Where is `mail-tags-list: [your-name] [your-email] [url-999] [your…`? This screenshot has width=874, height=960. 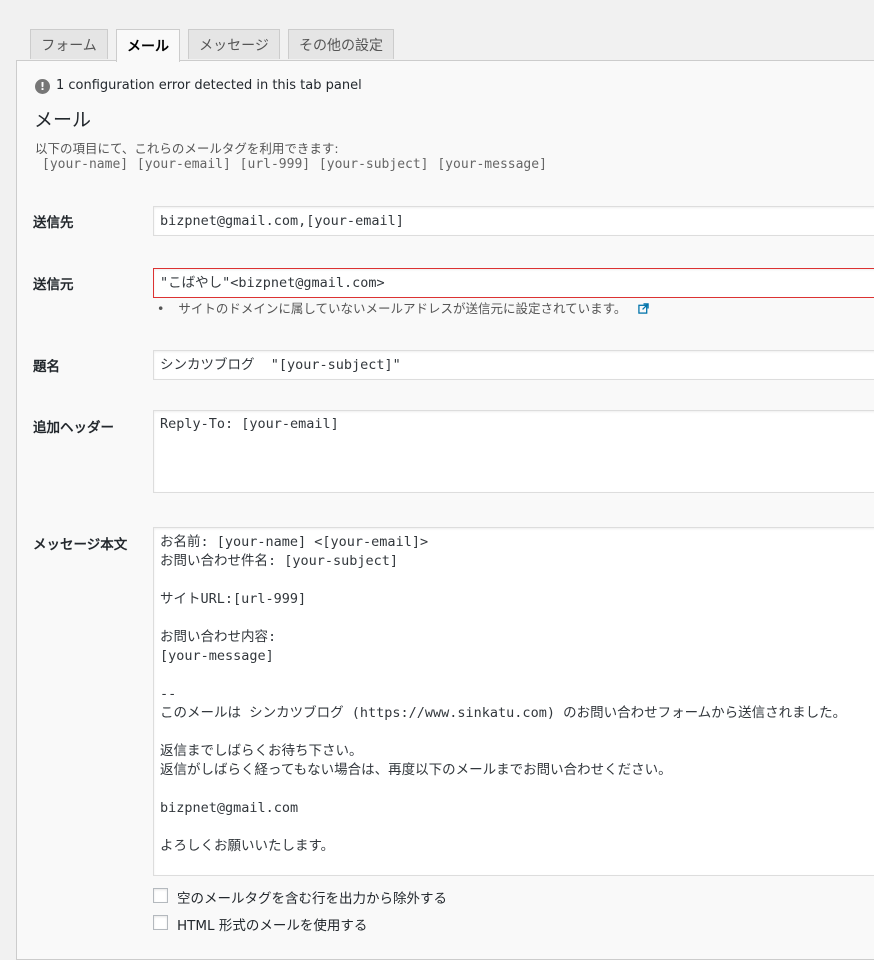 mail-tags-list: [your-name] [your-email] [url-999] [your… is located at coordinates (294, 164).